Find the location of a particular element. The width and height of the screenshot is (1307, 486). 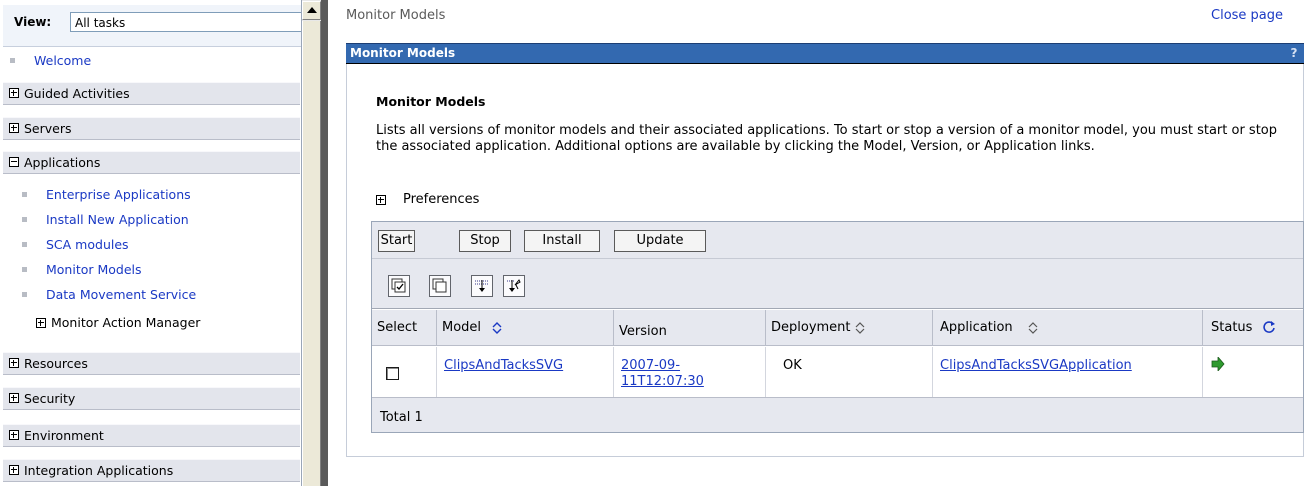

row-checkbox is located at coordinates (392, 373).